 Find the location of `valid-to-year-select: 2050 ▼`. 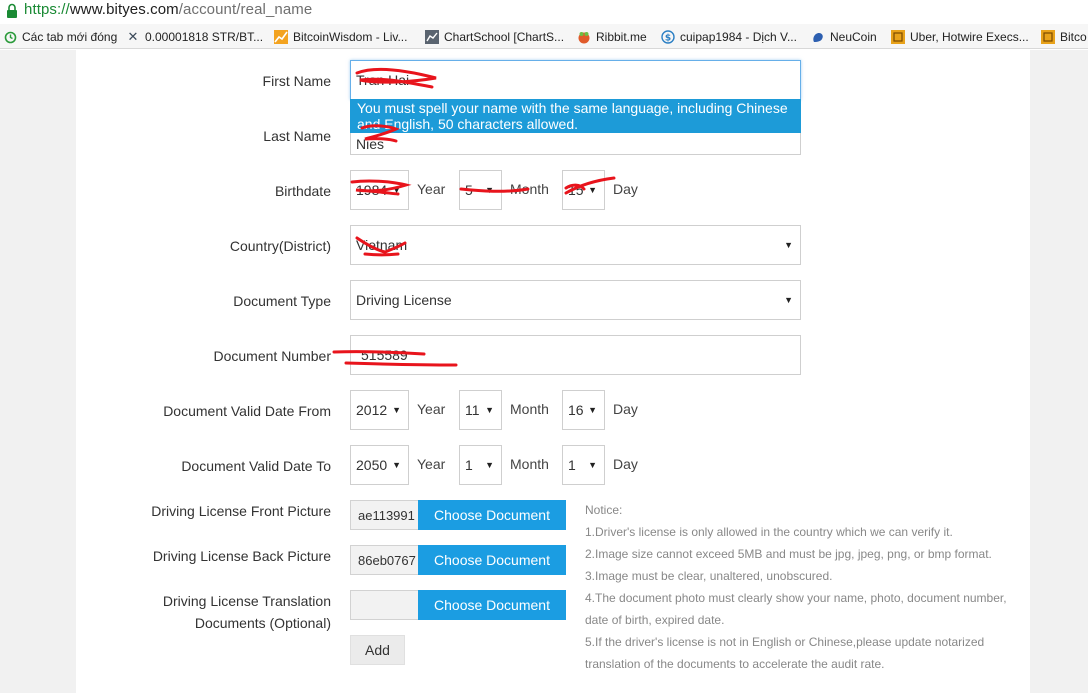

valid-to-year-select: 2050 ▼ is located at coordinates (379, 465).